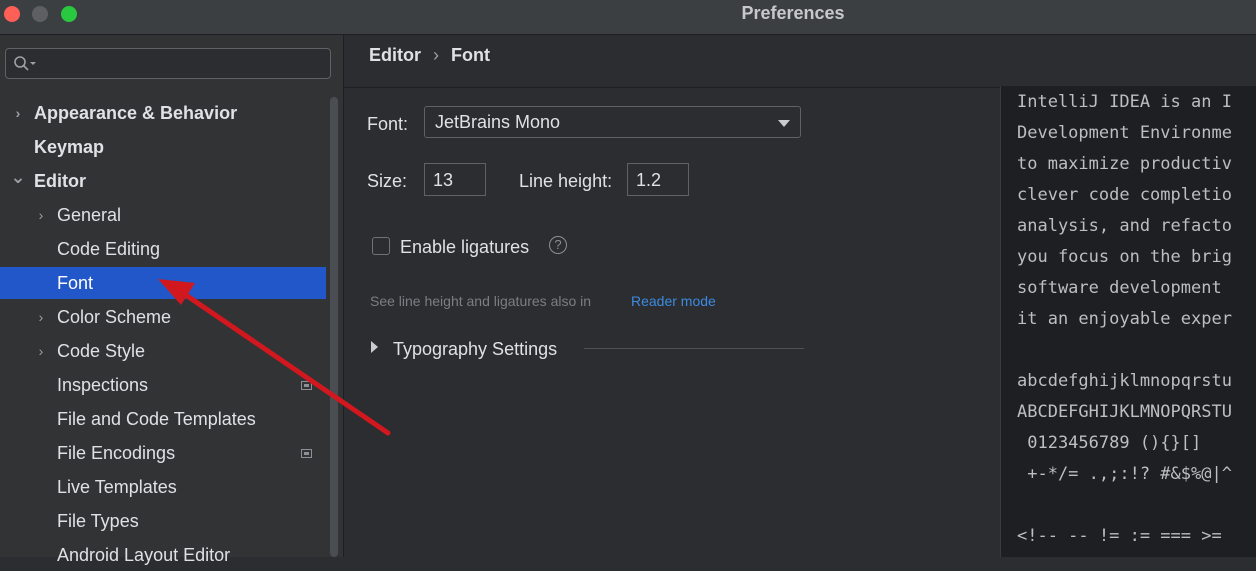 The width and height of the screenshot is (1256, 571). Describe the element at coordinates (1124, 412) in the screenshot. I see `preview-line: ABCDEFGHIJKLMNOPQRSTU` at that location.